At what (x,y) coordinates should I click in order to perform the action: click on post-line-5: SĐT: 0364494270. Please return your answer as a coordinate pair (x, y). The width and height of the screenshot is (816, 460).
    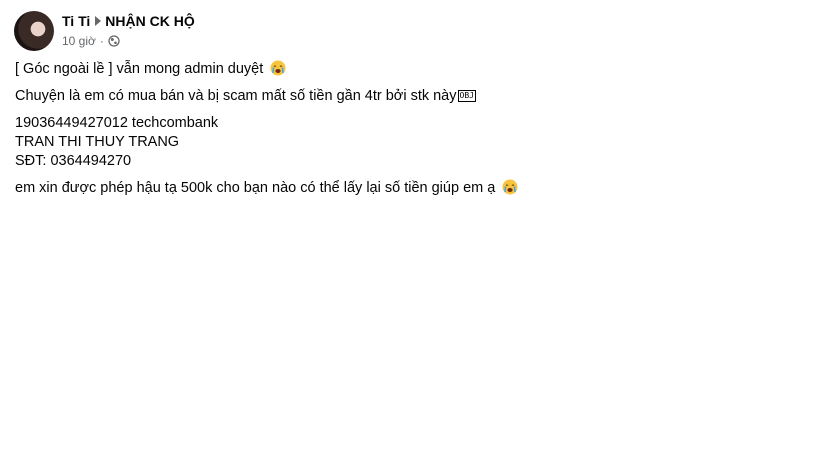
    Looking at the image, I should click on (73, 161).